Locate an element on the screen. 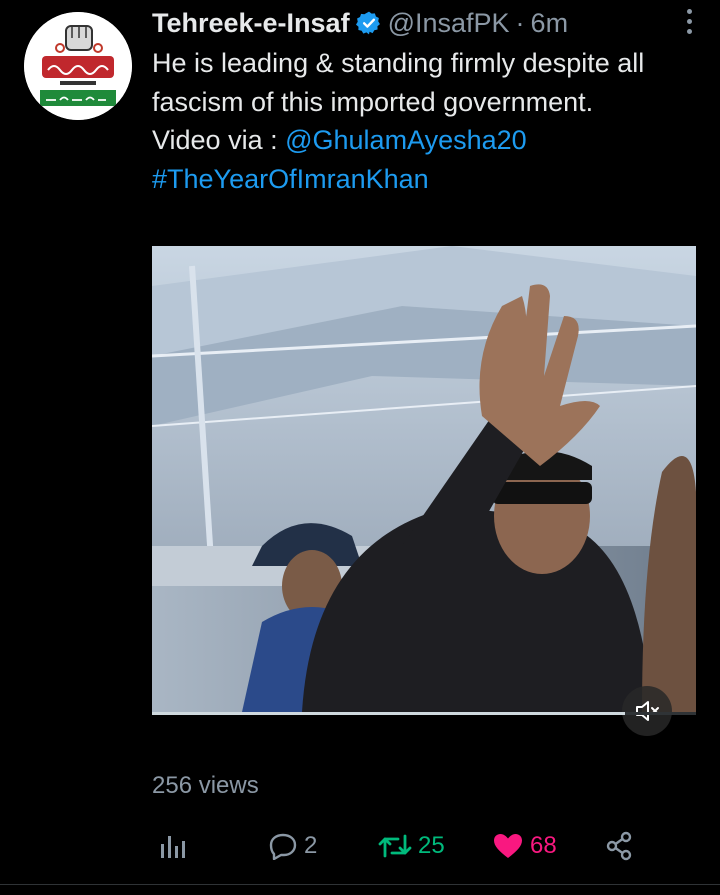 This screenshot has width=720, height=895. author-handle: @InsafPK is located at coordinates (449, 23).